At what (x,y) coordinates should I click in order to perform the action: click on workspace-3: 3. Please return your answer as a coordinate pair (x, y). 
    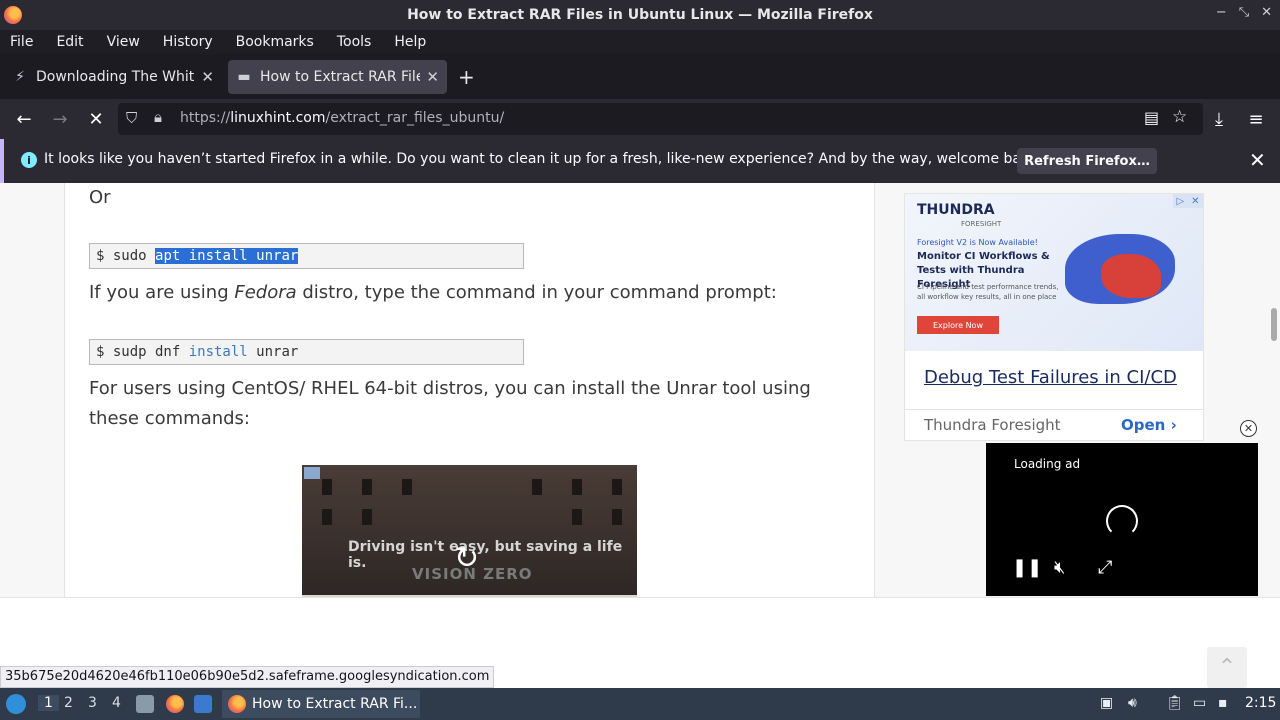
    Looking at the image, I should click on (92, 703).